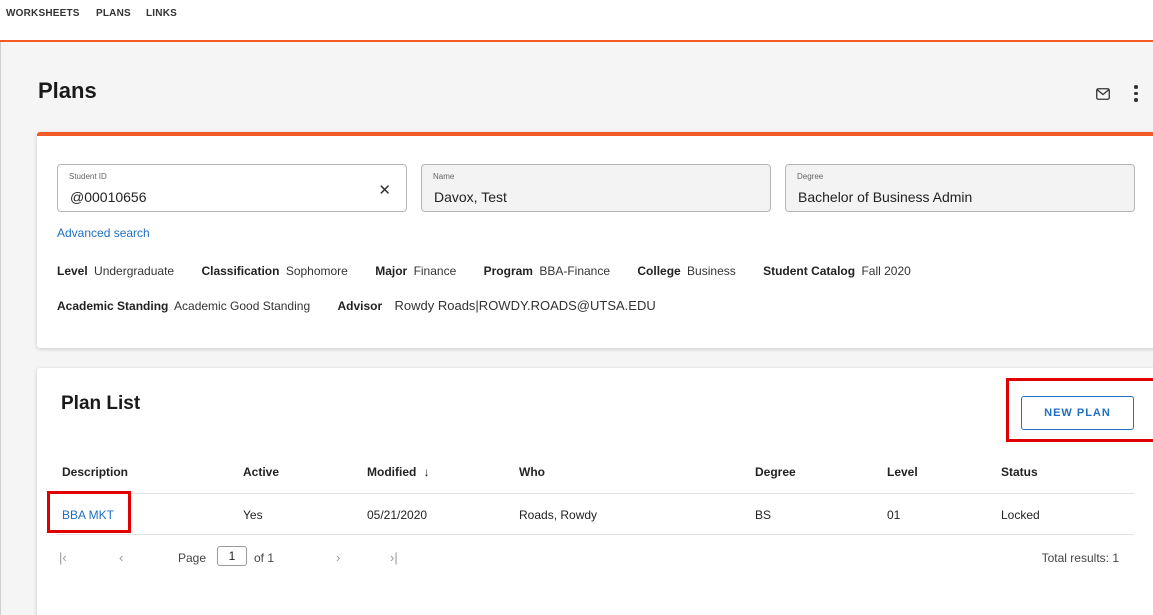  I want to click on program-info: Program BBA-Finance, so click(547, 271).